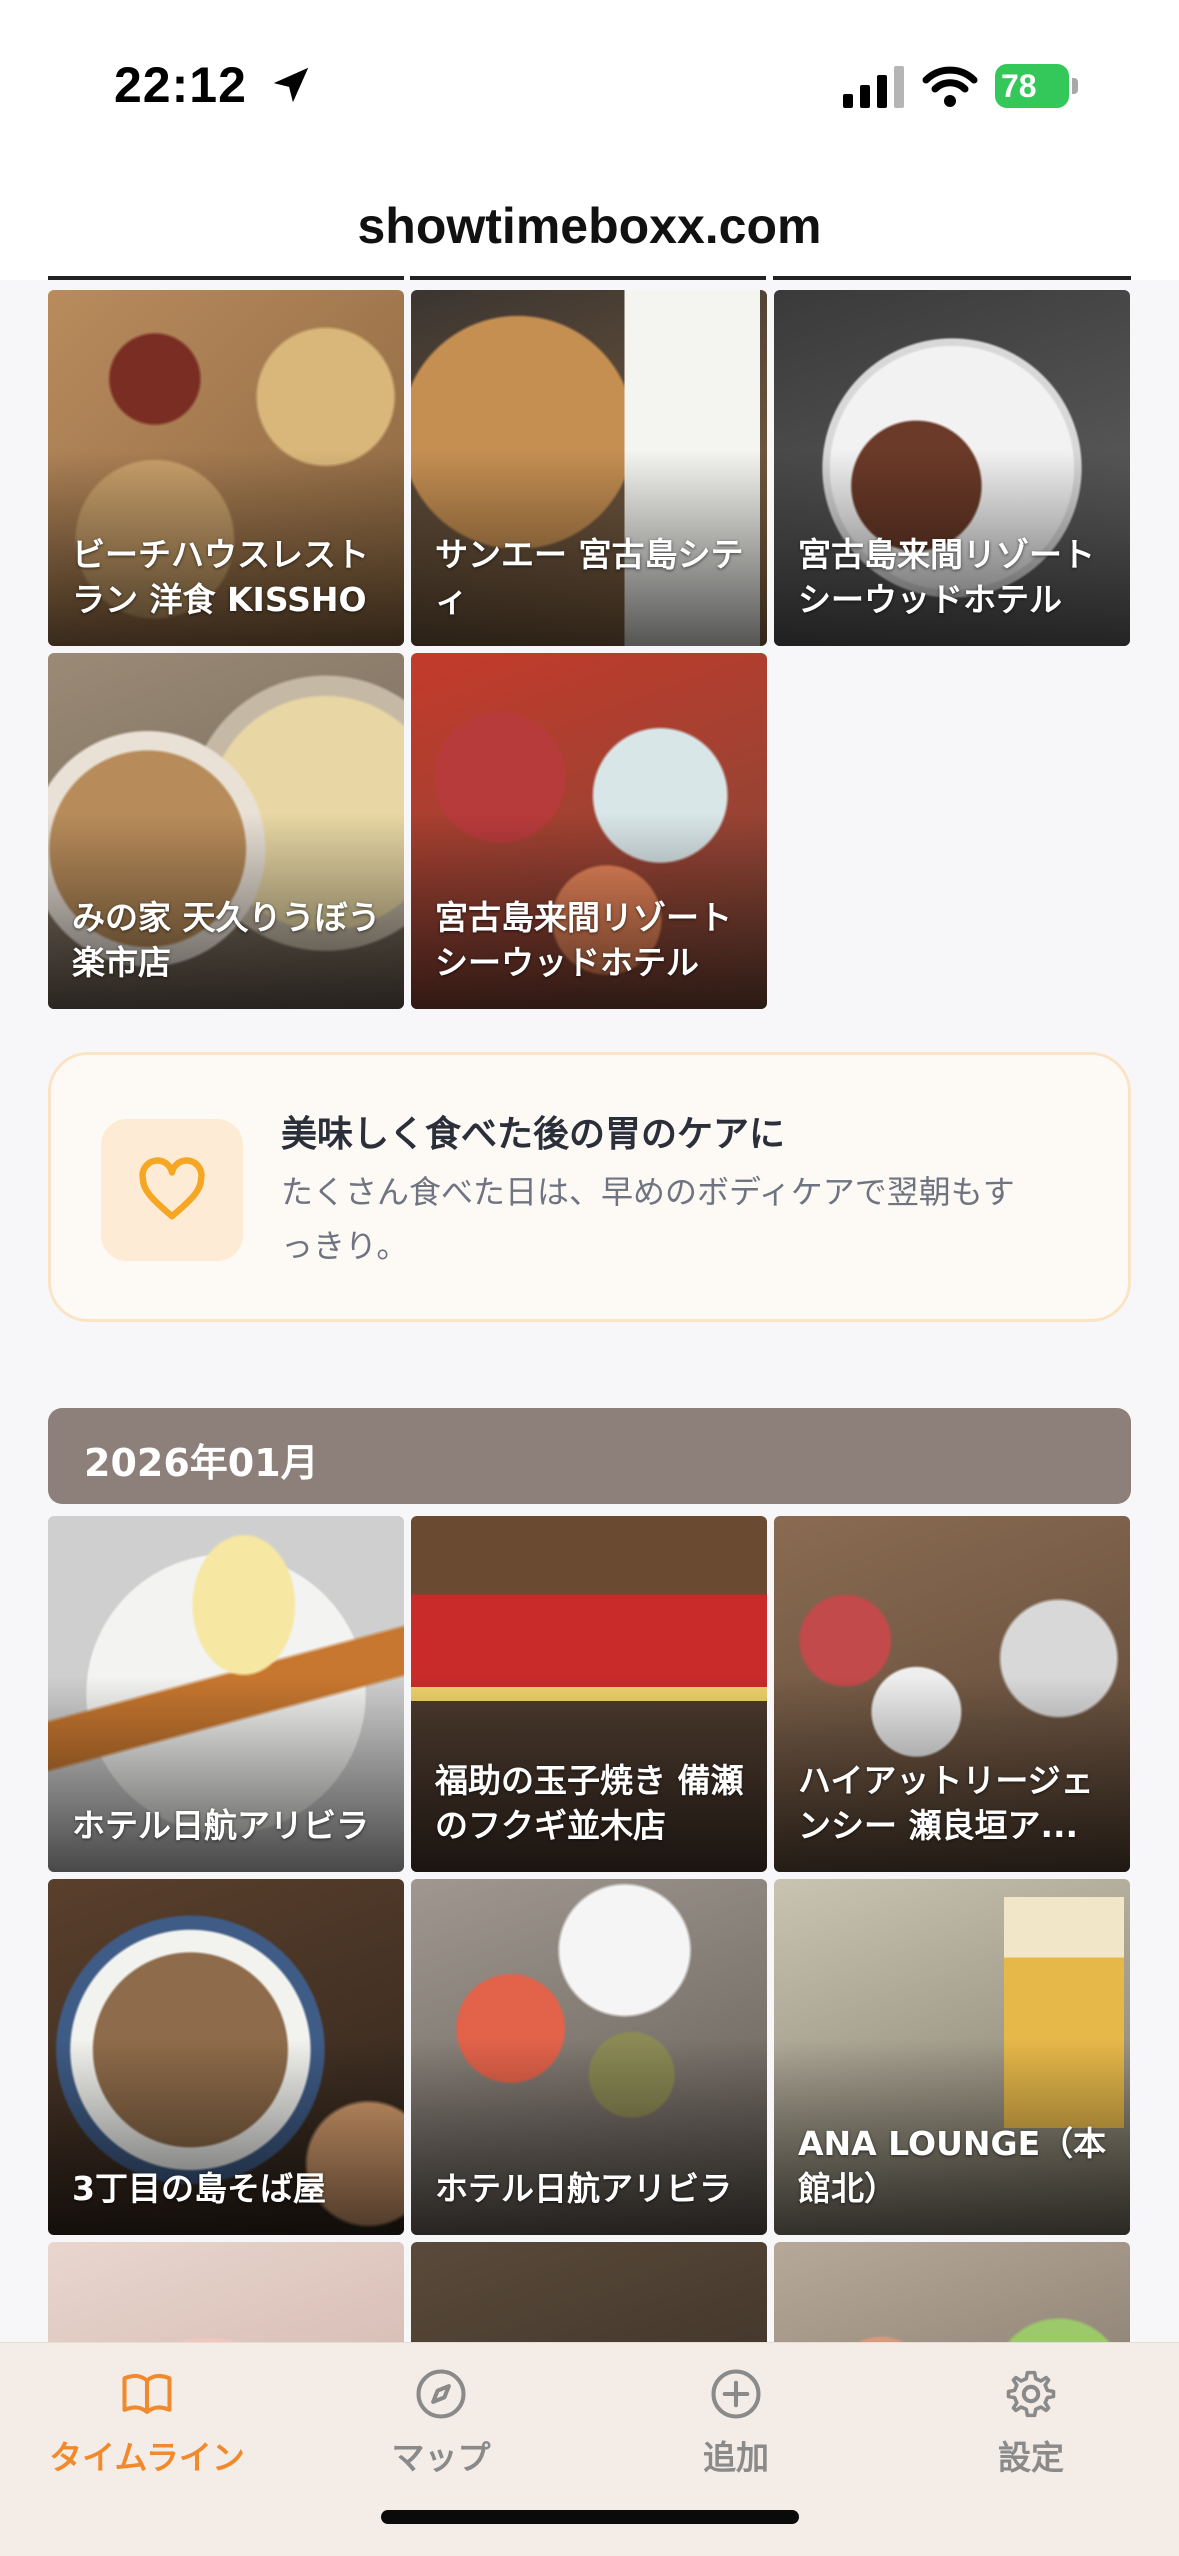  Describe the element at coordinates (226, 831) in the screenshot. I see `restaurant-tile: みの家 天久りうぼう楽市店` at that location.